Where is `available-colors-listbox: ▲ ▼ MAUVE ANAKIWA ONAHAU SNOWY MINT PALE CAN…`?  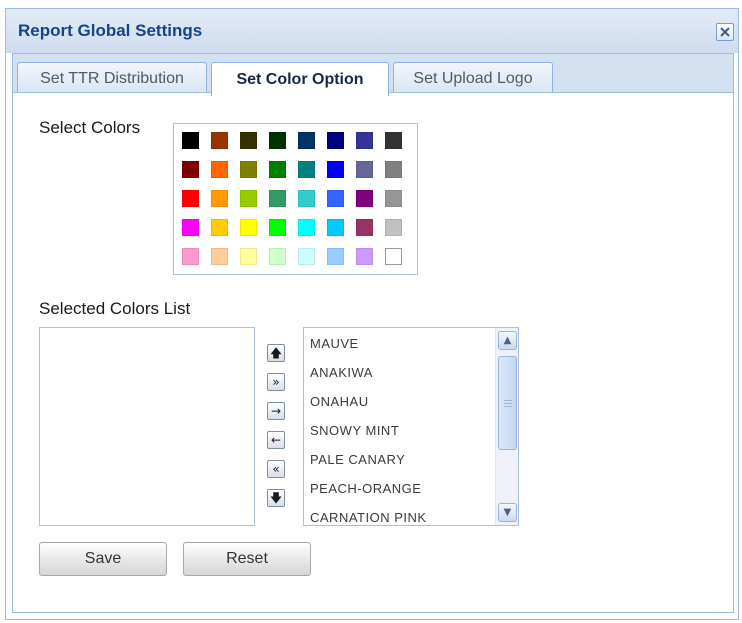 available-colors-listbox: ▲ ▼ MAUVE ANAKIWA ONAHAU SNOWY MINT PALE CAN… is located at coordinates (411, 426).